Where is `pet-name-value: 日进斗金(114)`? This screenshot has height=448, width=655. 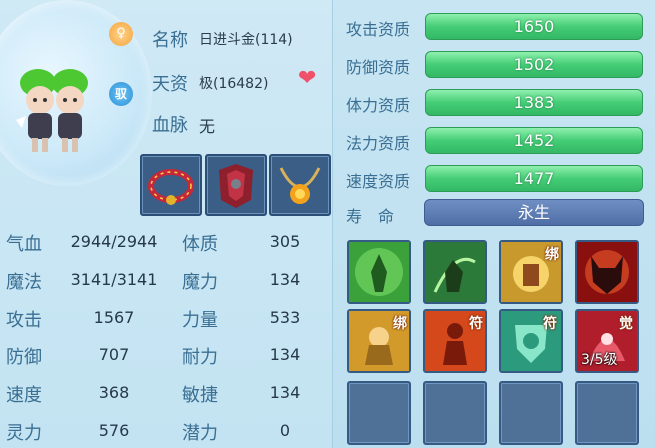
pet-name-value: 日进斗金(114) is located at coordinates (246, 40).